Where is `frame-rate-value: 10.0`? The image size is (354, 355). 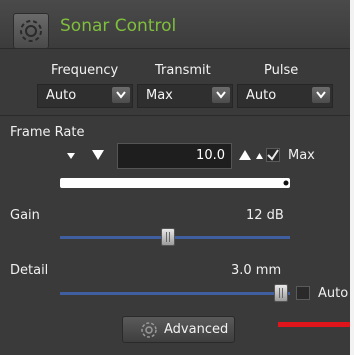 frame-rate-value: 10.0 is located at coordinates (210, 155).